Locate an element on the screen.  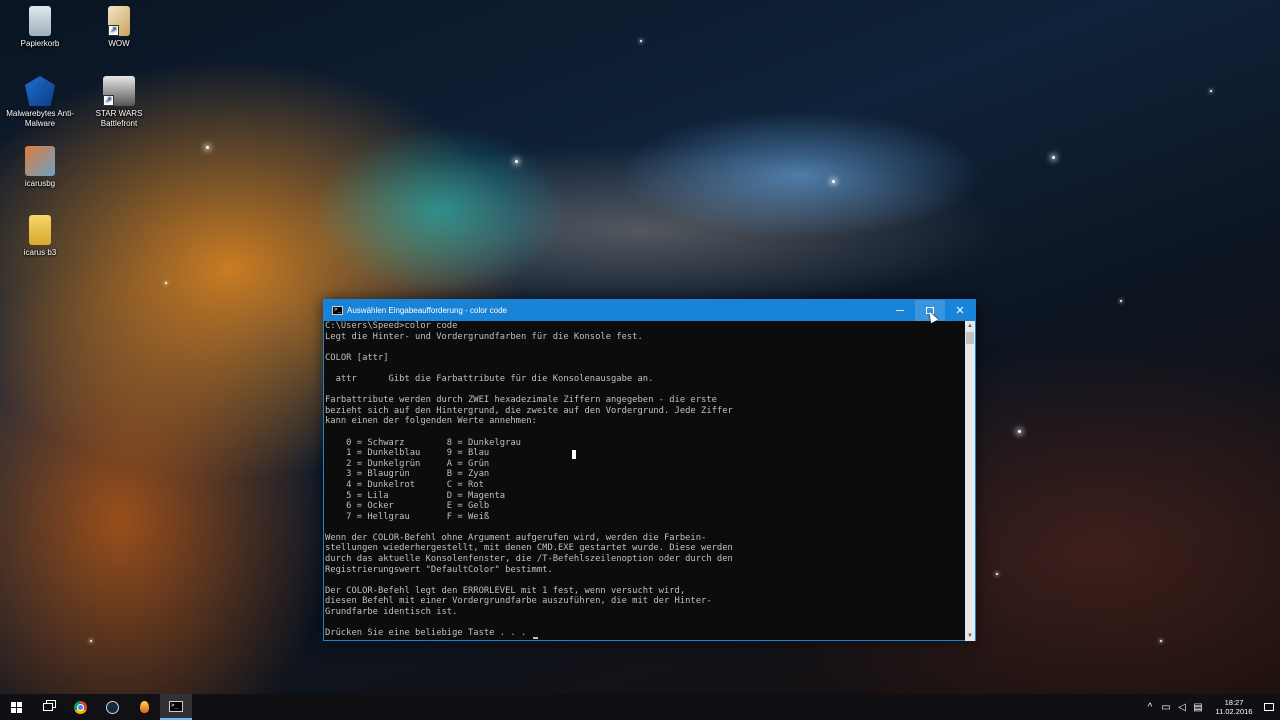
taskbar-app-chrome is located at coordinates (80, 707).